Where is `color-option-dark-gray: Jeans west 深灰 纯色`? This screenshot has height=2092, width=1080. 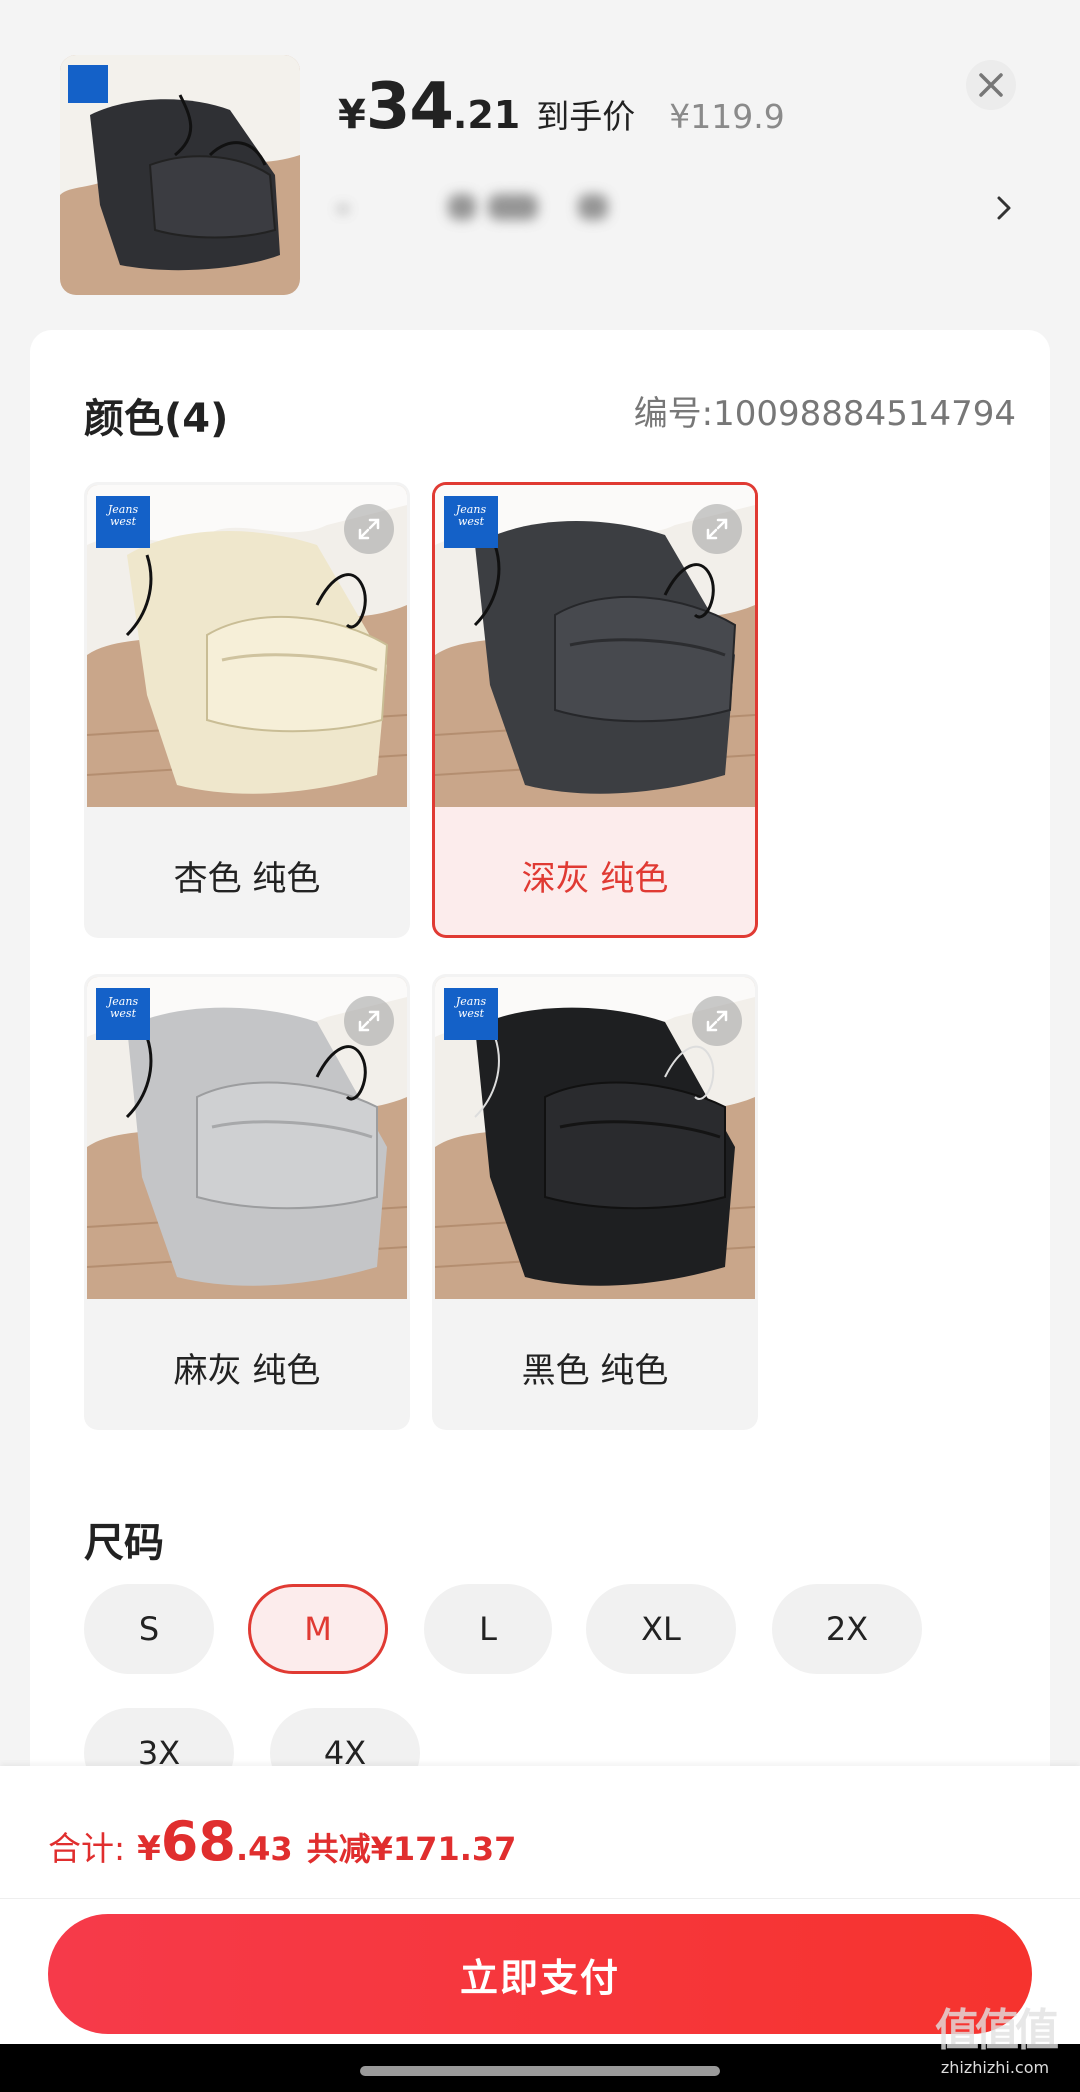 color-option-dark-gray: Jeans west 深灰 纯色 is located at coordinates (595, 710).